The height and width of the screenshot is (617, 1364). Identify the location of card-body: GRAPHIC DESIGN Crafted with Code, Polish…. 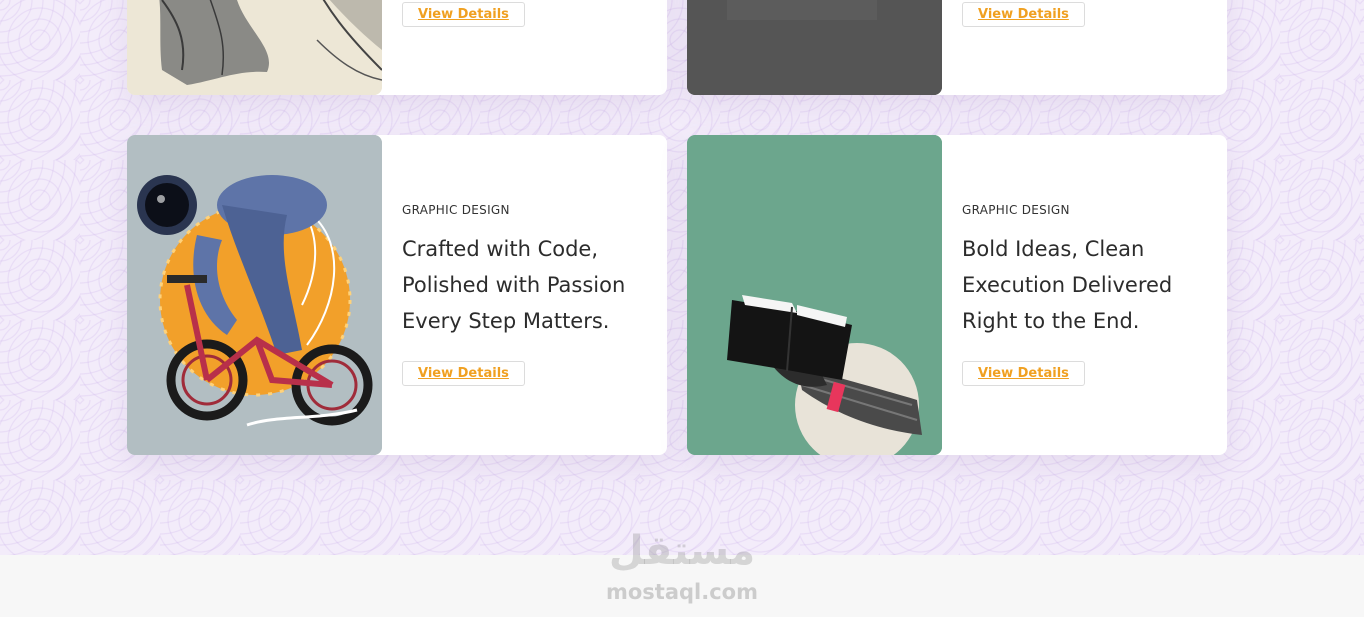
(524, 295).